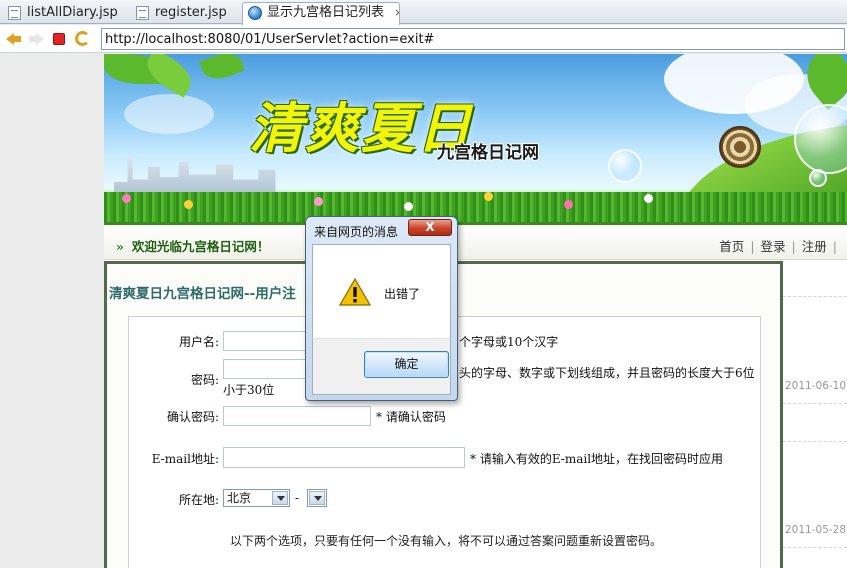 The height and width of the screenshot is (568, 847). What do you see at coordinates (814, 246) in the screenshot?
I see `register-link: 注册` at bounding box center [814, 246].